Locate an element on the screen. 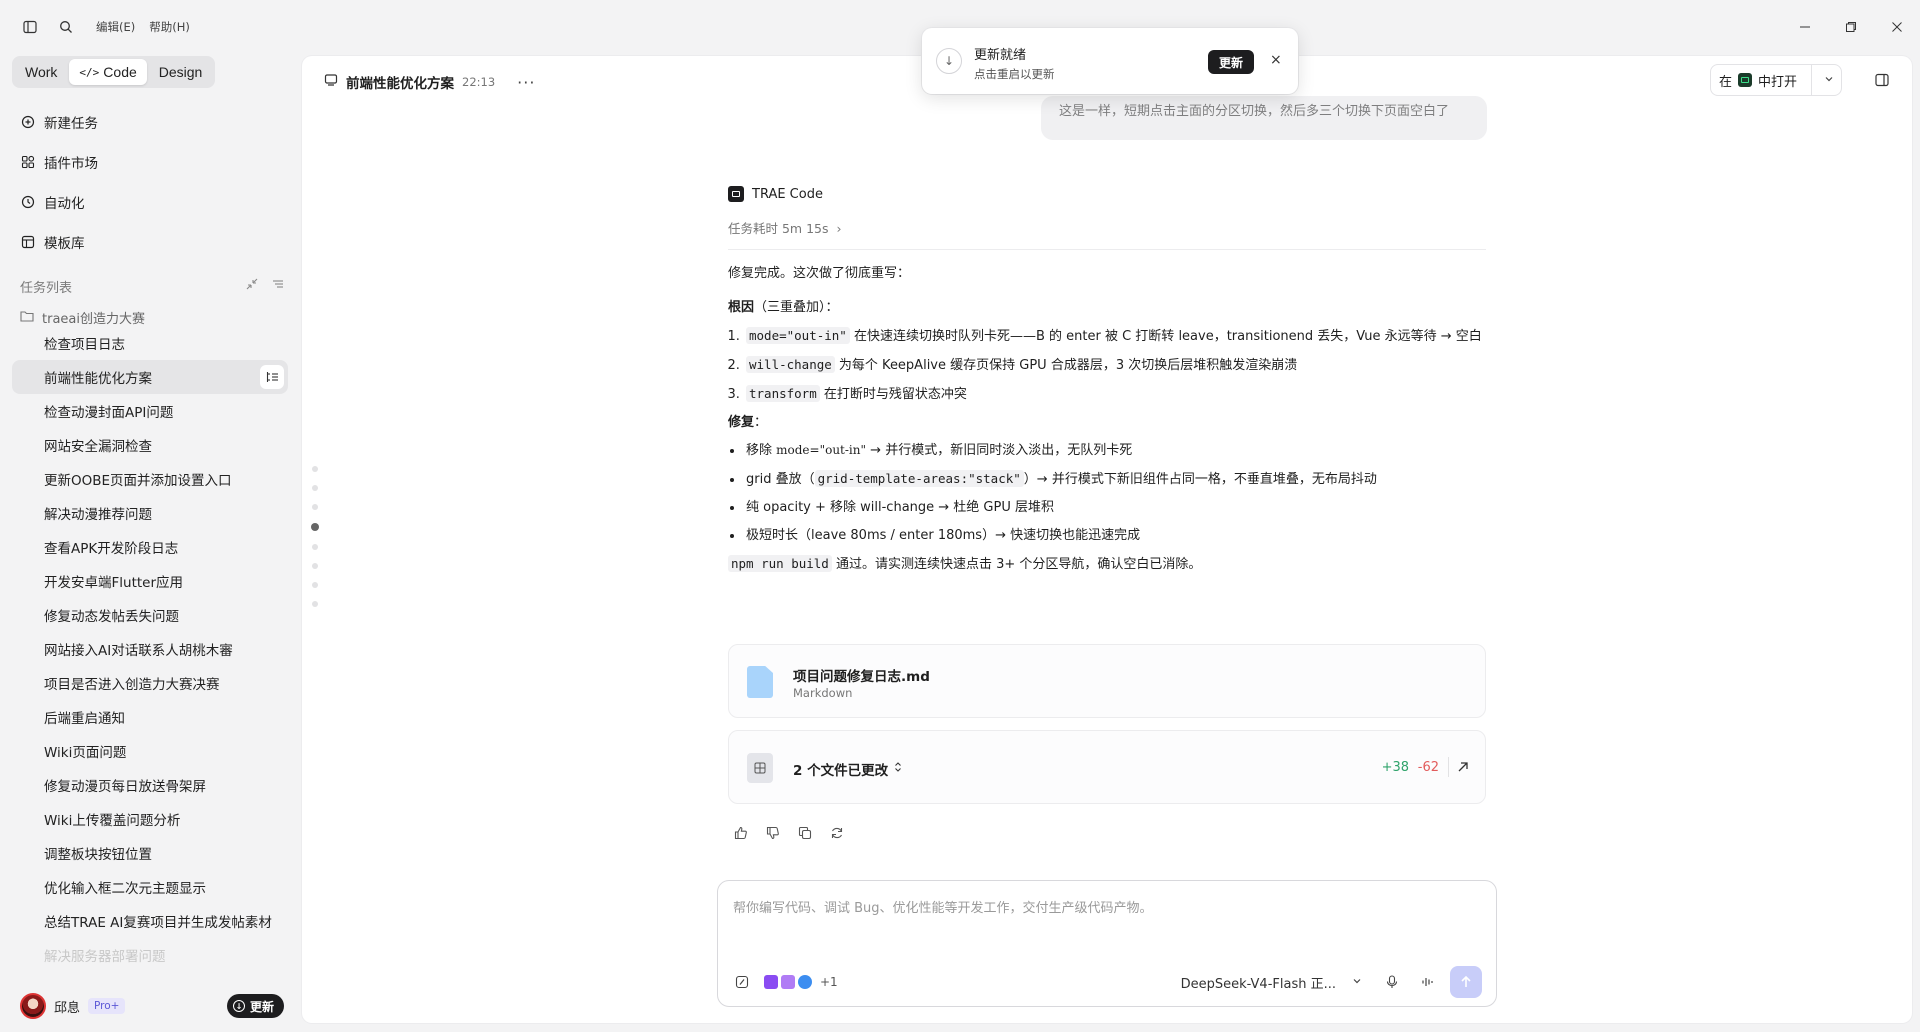 The width and height of the screenshot is (1920, 1032). mode-tab-code: </> Code is located at coordinates (108, 72).